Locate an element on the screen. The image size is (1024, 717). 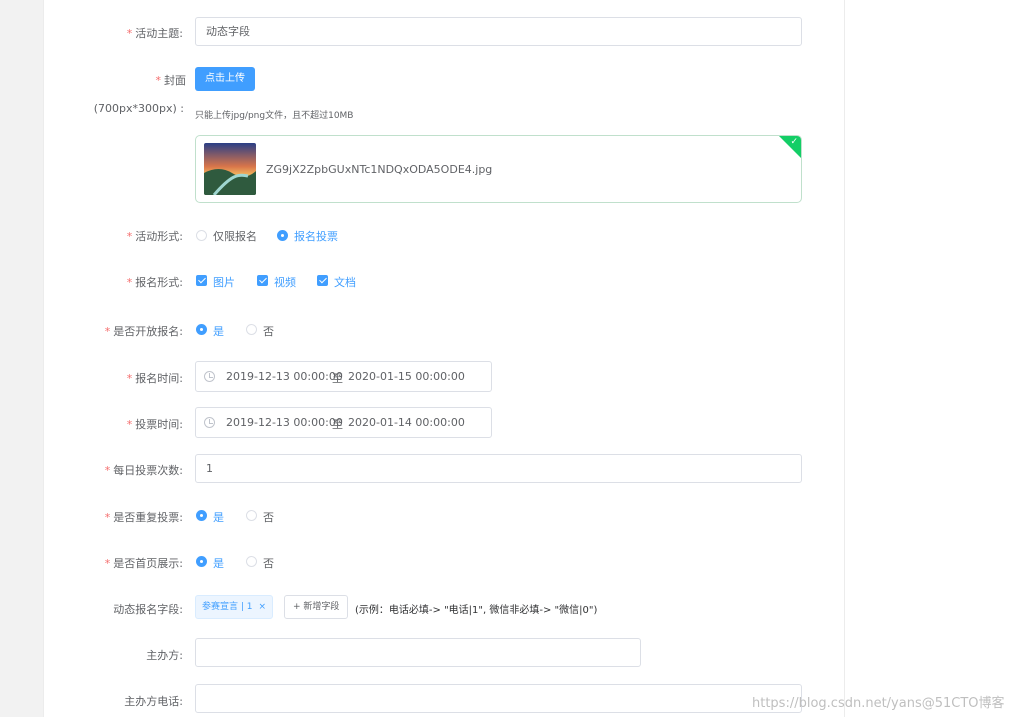
vote-time-label: * 投票时间: is located at coordinates (91, 424).